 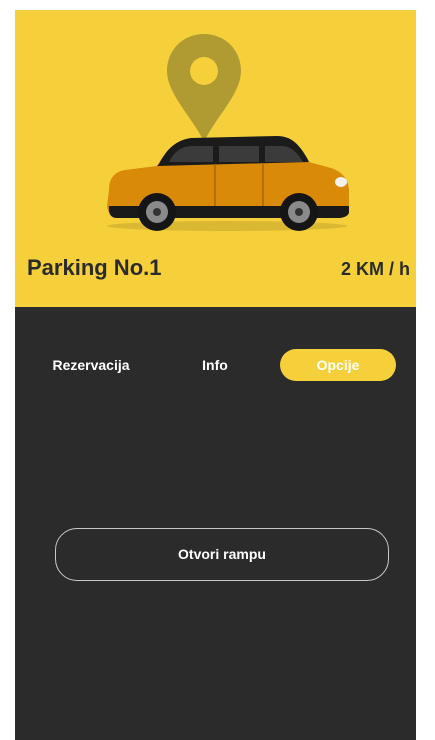 What do you see at coordinates (94, 267) in the screenshot?
I see `parking-title: Parking No.1` at bounding box center [94, 267].